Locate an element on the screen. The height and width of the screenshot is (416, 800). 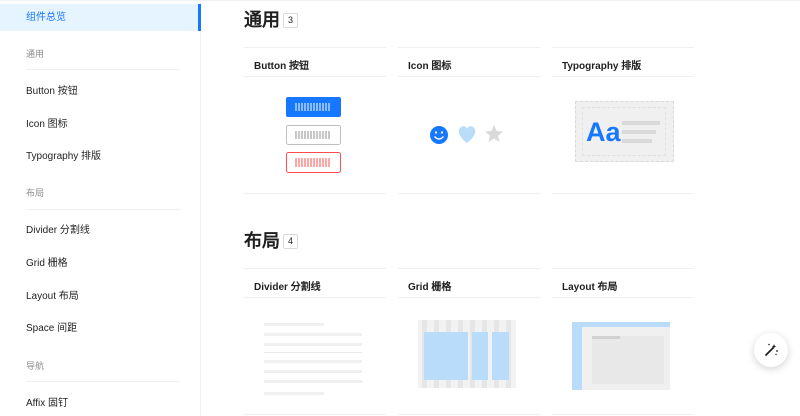
section-count-badge: 3 is located at coordinates (290, 20).